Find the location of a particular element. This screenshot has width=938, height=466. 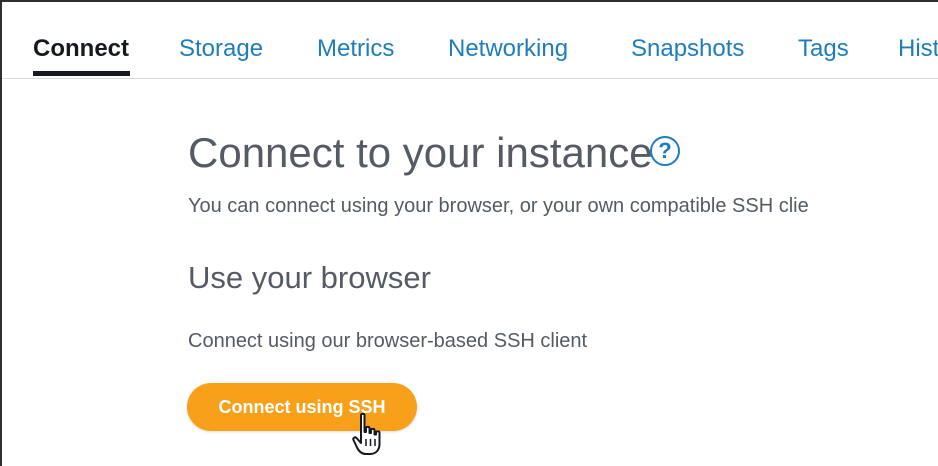

section-title-browser: Use your browser is located at coordinates (309, 277).